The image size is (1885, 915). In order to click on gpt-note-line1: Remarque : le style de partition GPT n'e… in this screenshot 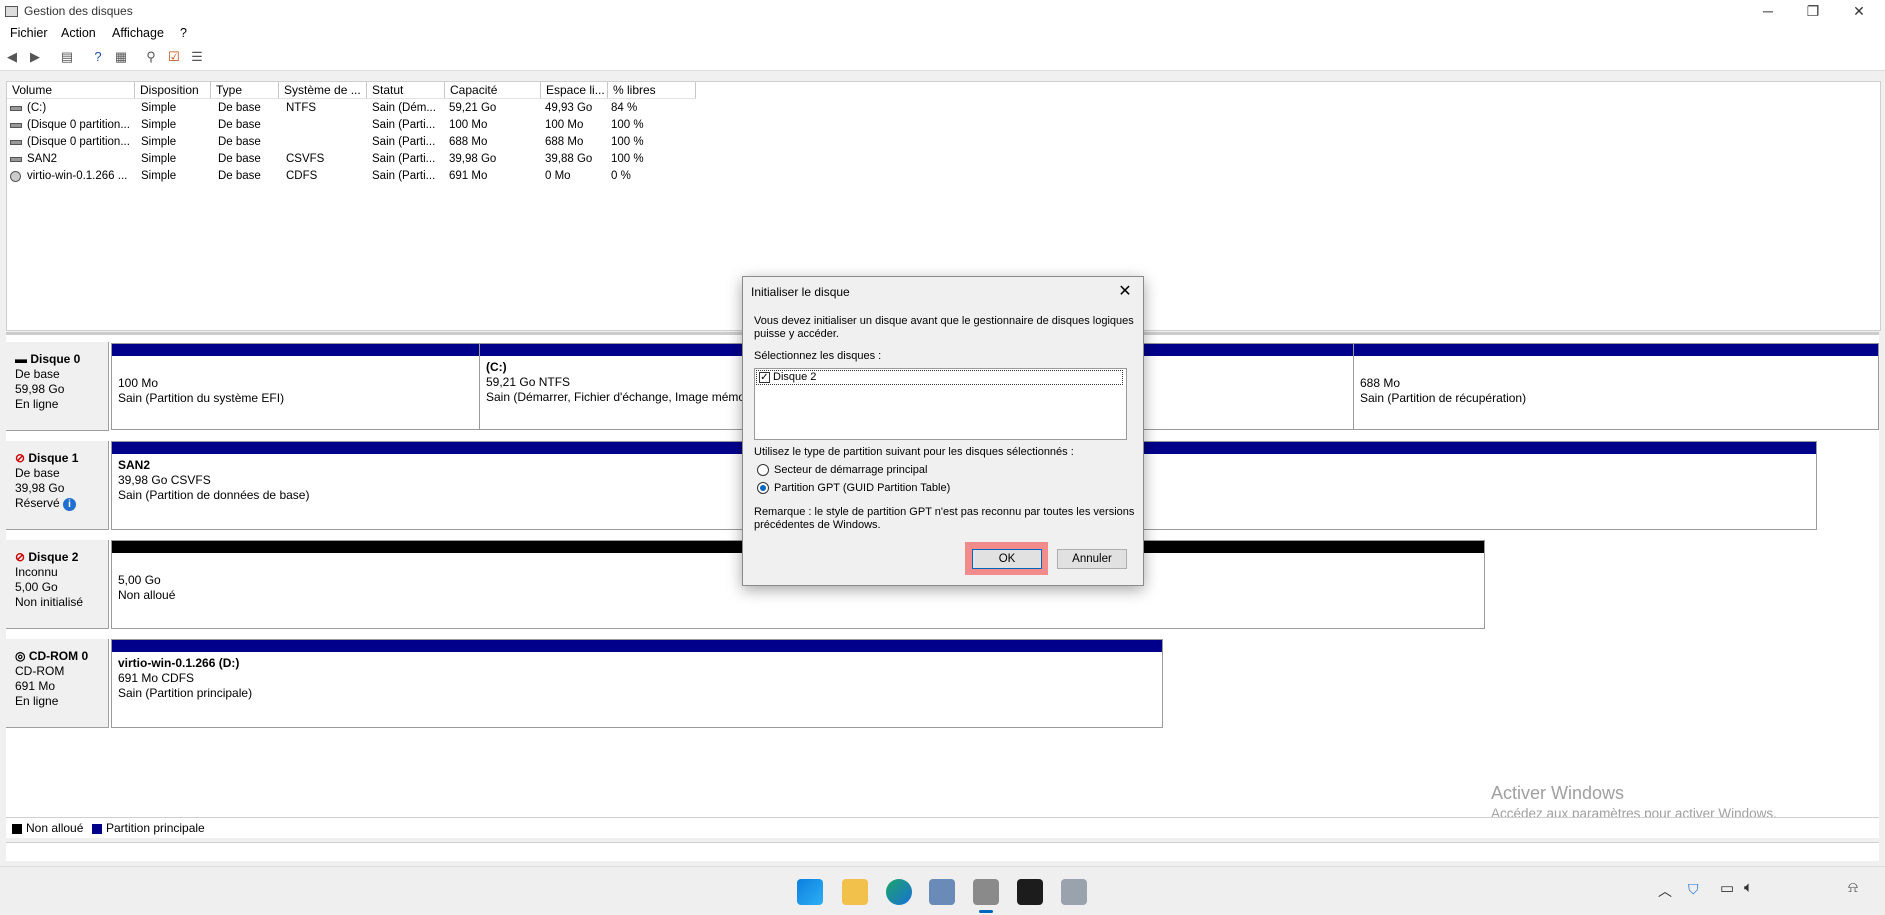, I will do `click(944, 512)`.